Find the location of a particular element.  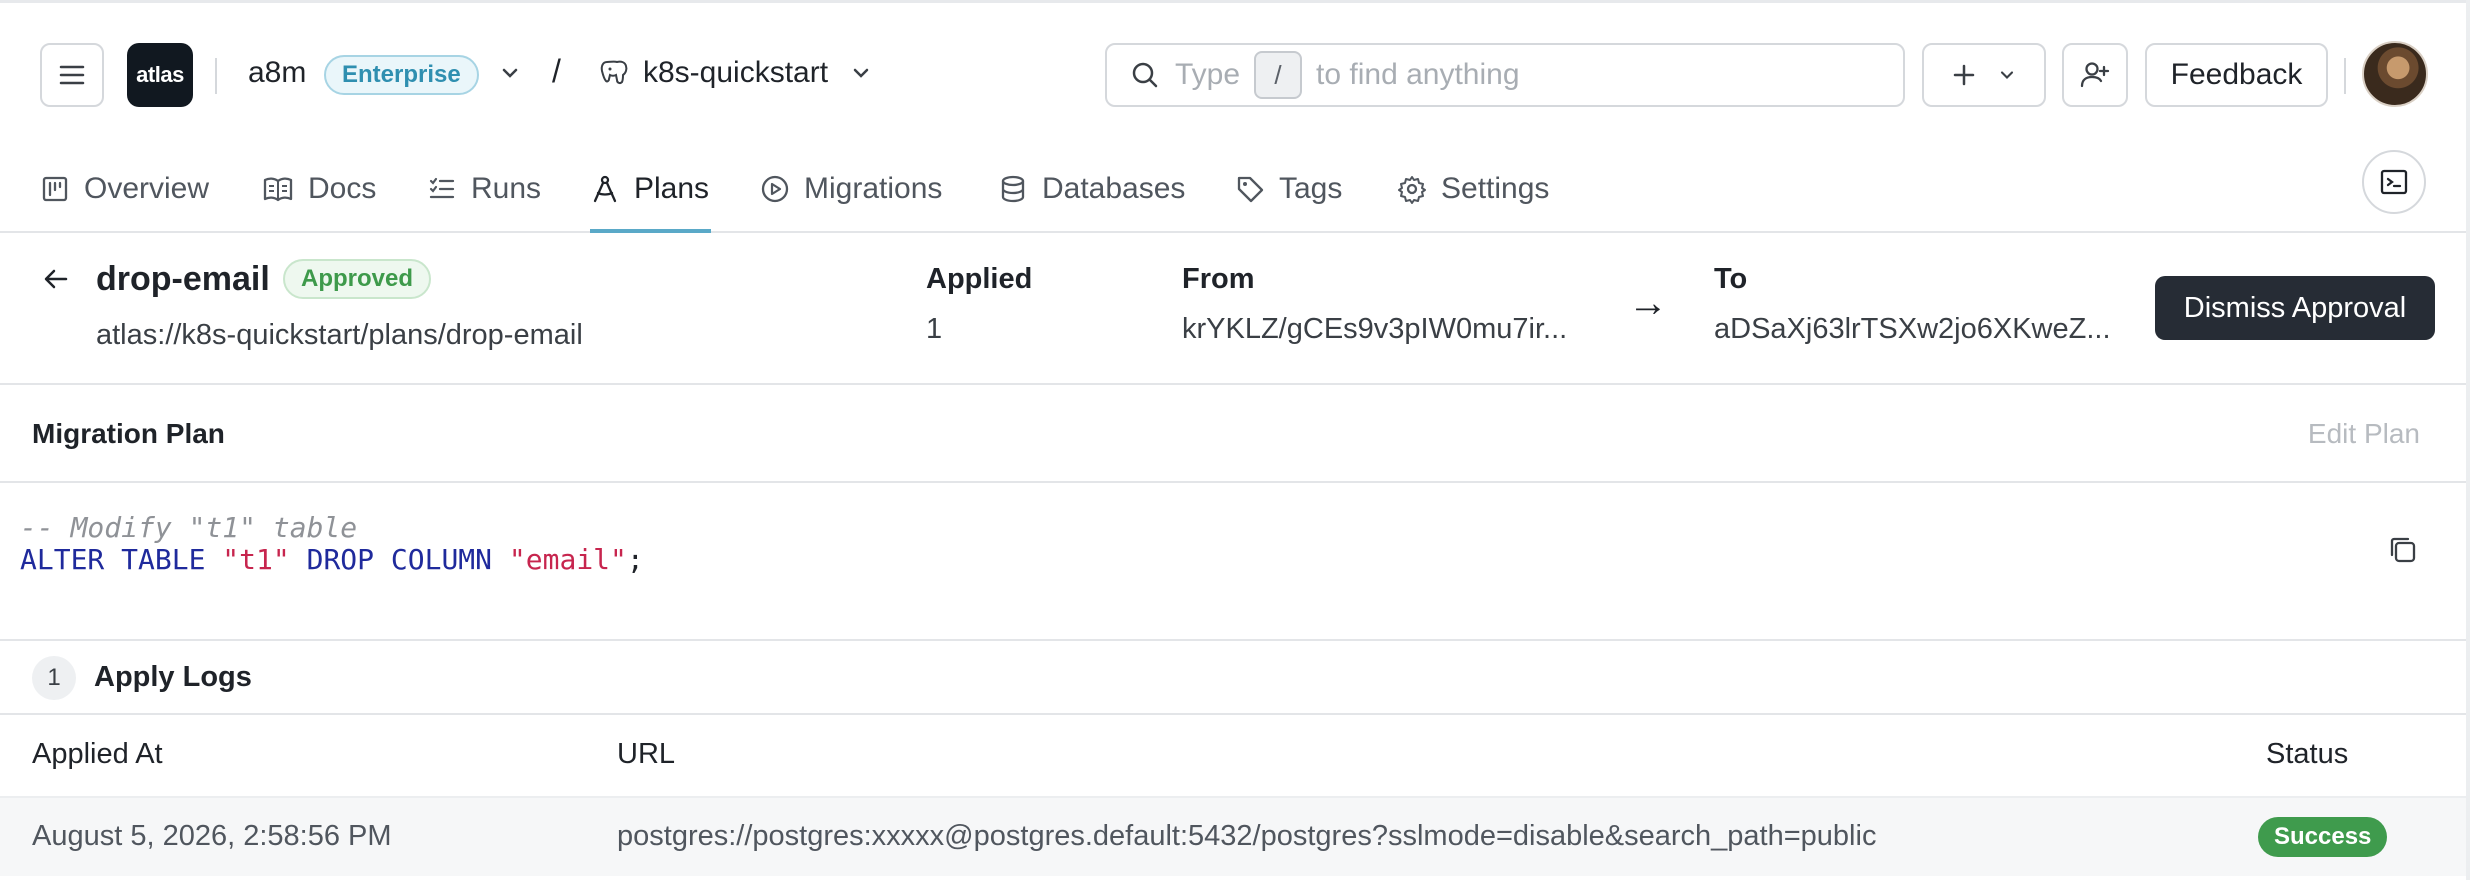

tab-docs: Docs is located at coordinates (319, 189).